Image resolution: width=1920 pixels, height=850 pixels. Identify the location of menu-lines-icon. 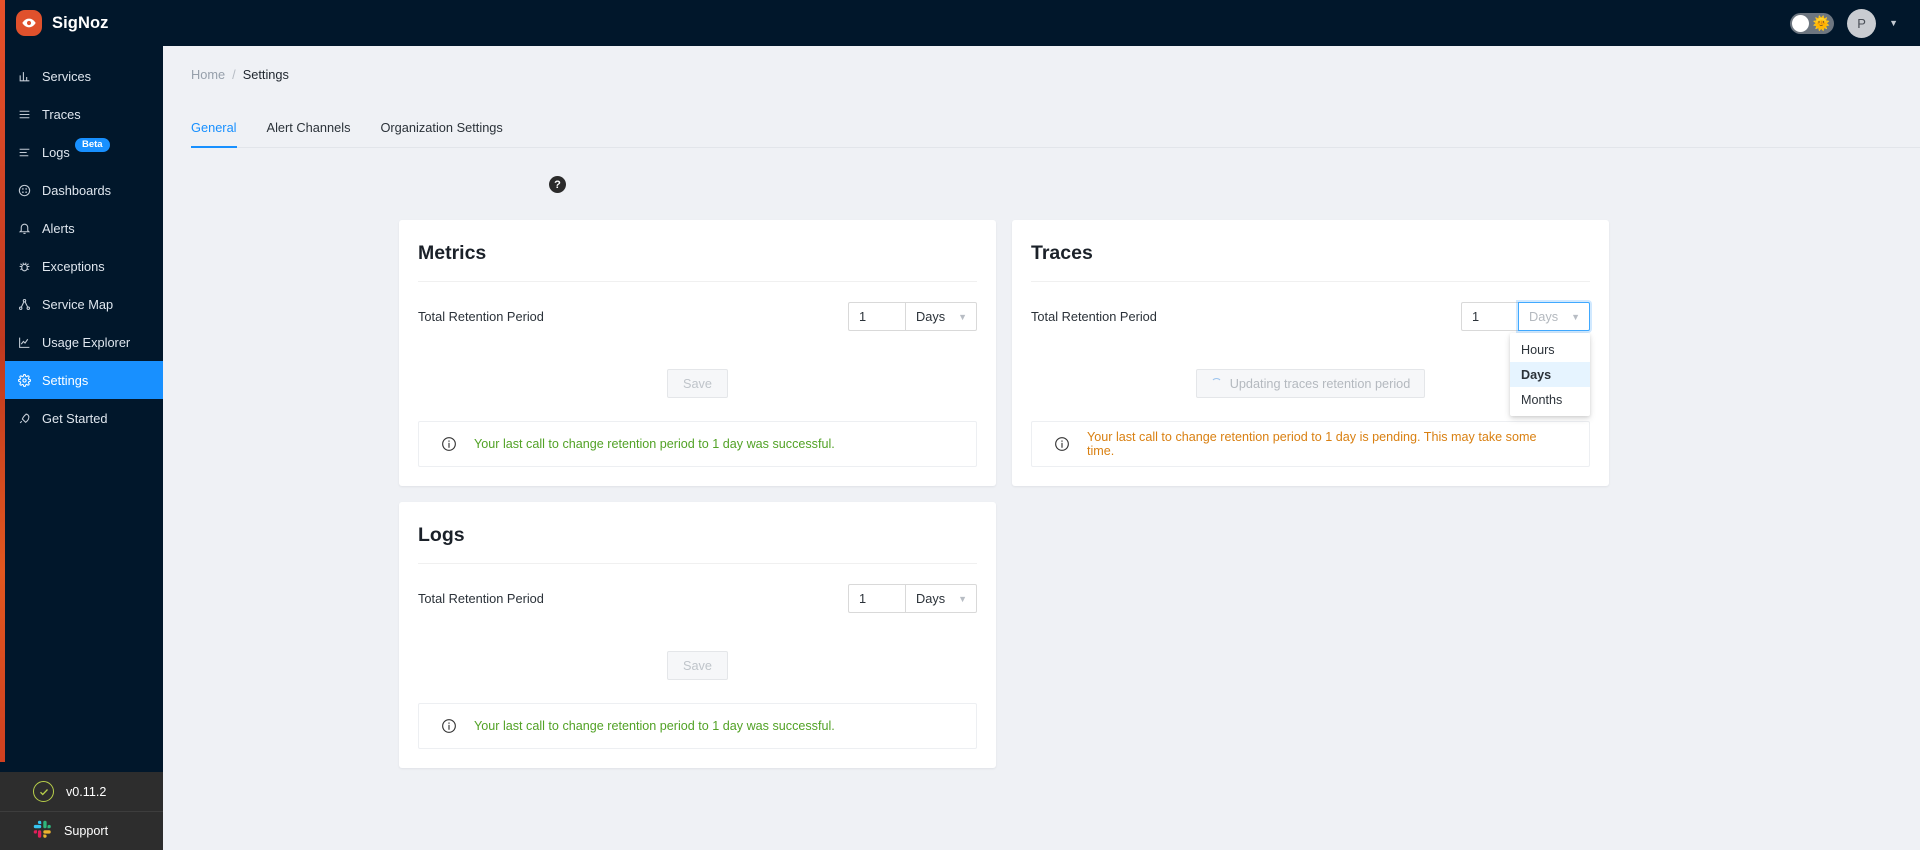
(24, 114).